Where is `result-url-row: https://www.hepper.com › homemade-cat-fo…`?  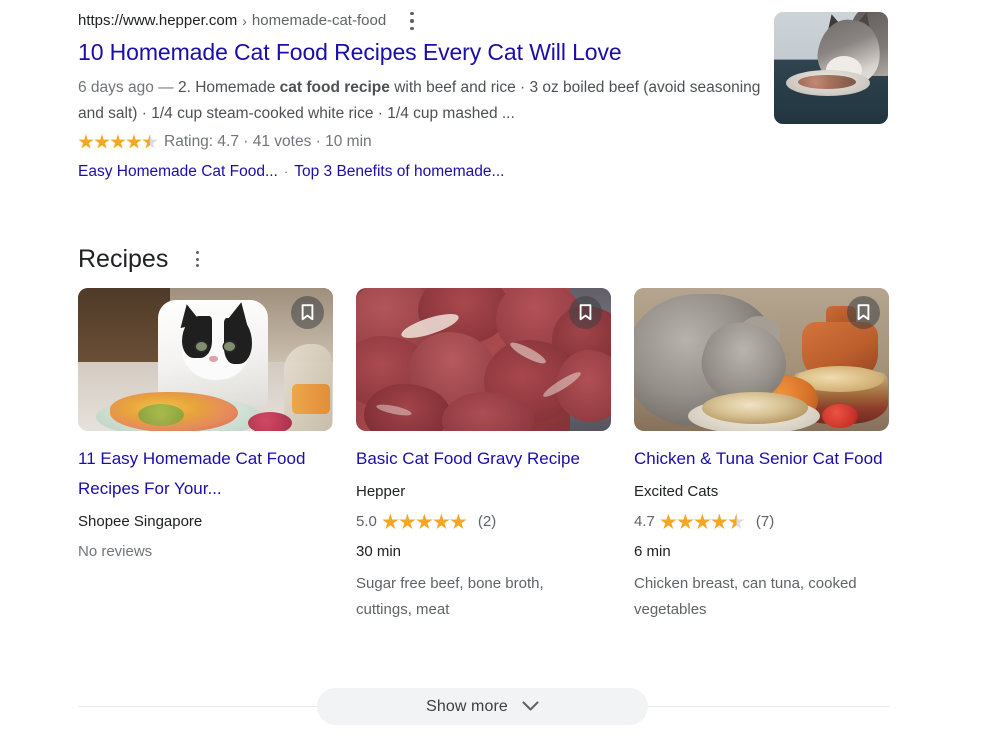
result-url-row: https://www.hepper.com › homemade-cat-fo… is located at coordinates (428, 21).